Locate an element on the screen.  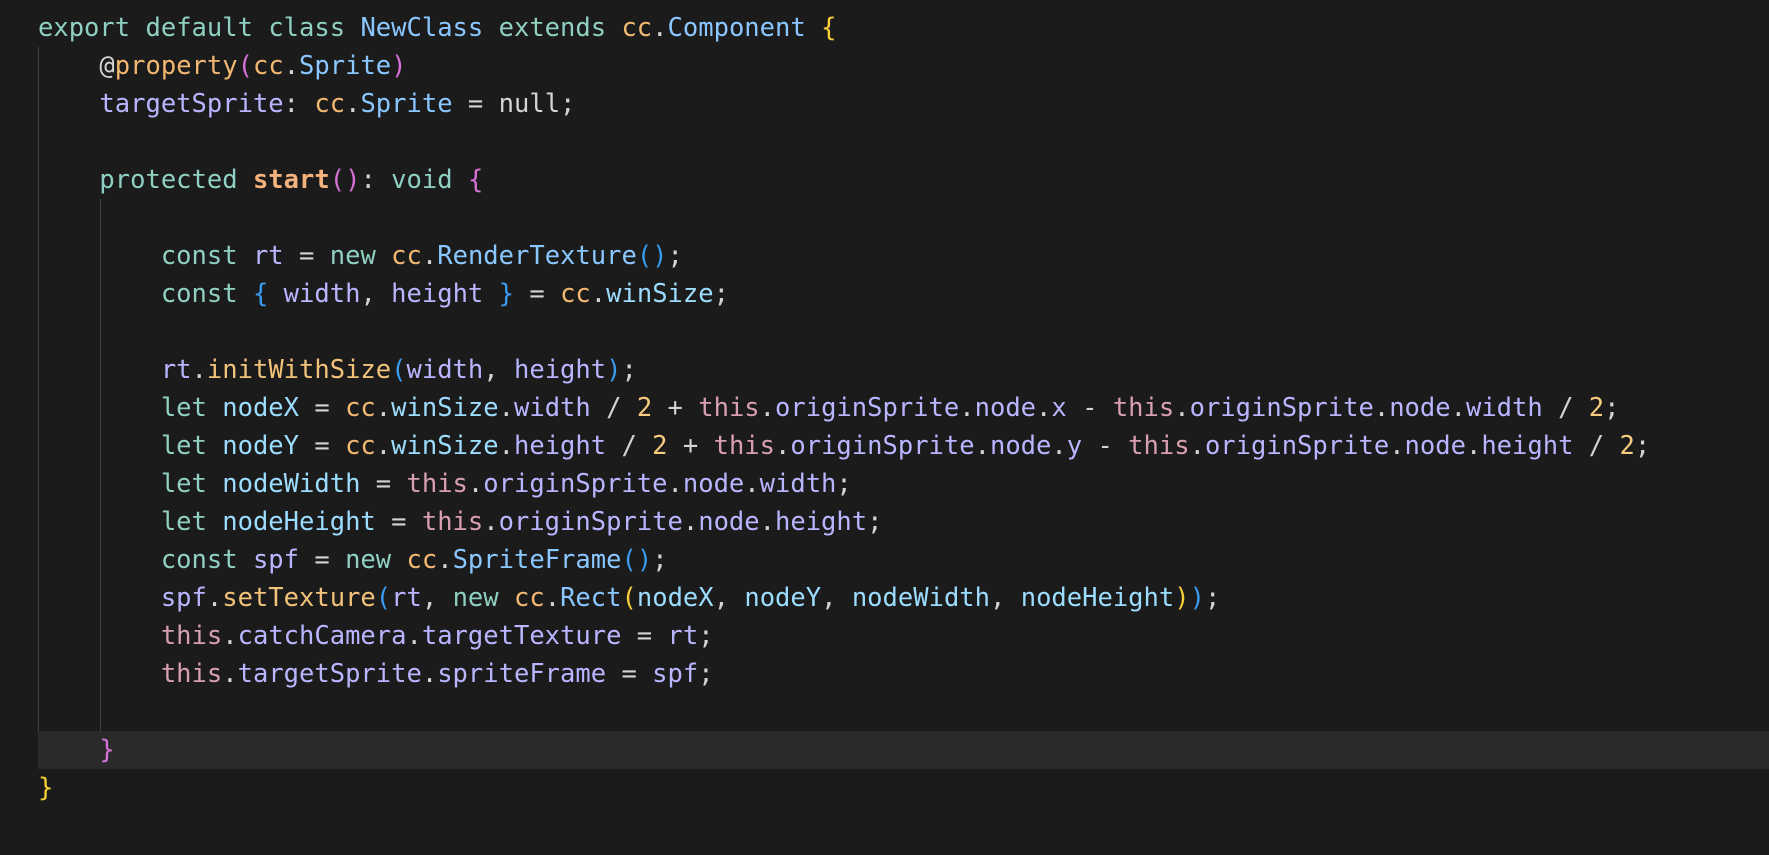
code-token: @ is located at coordinates (107, 66).